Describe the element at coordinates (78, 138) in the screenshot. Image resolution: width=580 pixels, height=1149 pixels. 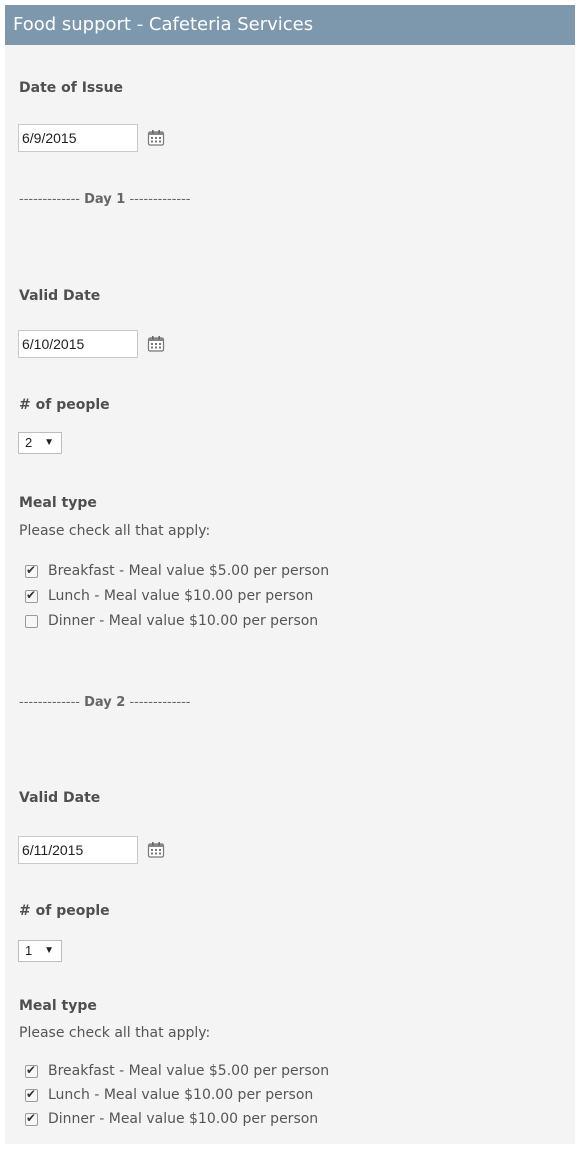
I see `date-of-issue-input: 6/9/2015` at that location.